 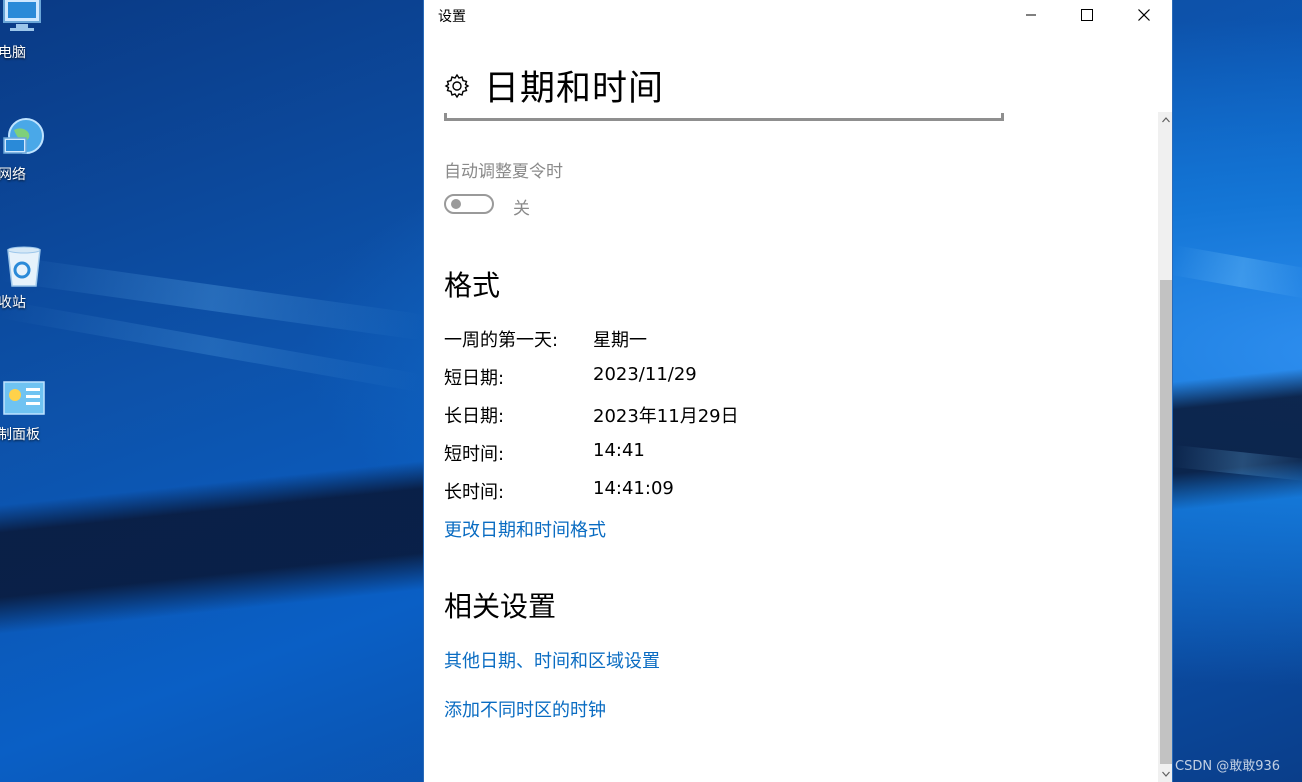 I want to click on scroll-up-arrow-icon, so click(x=1165, y=120).